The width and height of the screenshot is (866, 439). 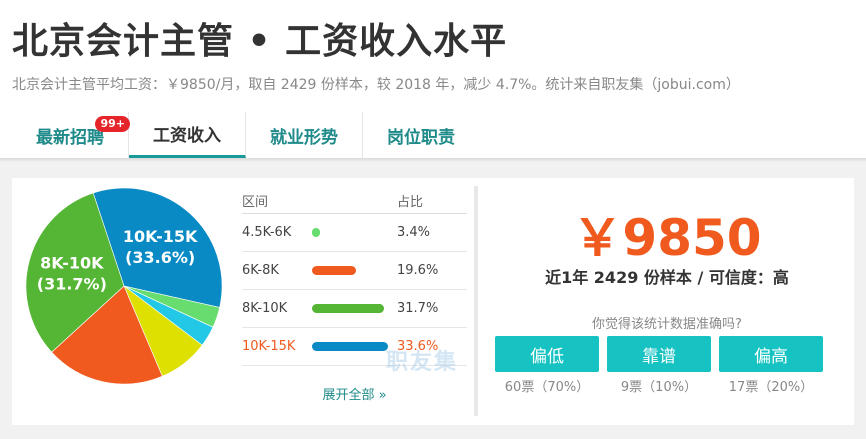 What do you see at coordinates (418, 270) in the screenshot?
I see `row-percent: 19.6%` at bounding box center [418, 270].